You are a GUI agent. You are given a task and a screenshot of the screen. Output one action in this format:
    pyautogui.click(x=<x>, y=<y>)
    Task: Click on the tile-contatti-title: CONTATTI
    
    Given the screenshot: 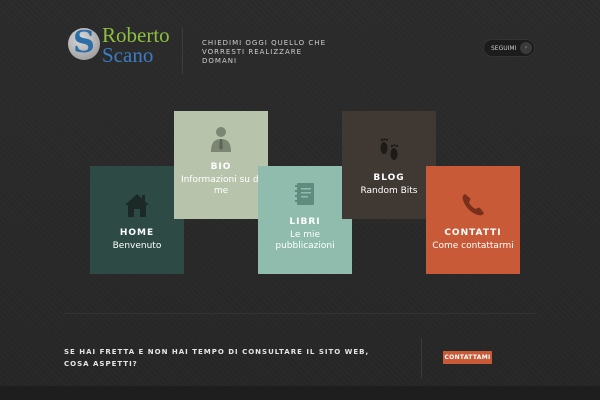 What is the action you would take?
    pyautogui.click(x=473, y=233)
    